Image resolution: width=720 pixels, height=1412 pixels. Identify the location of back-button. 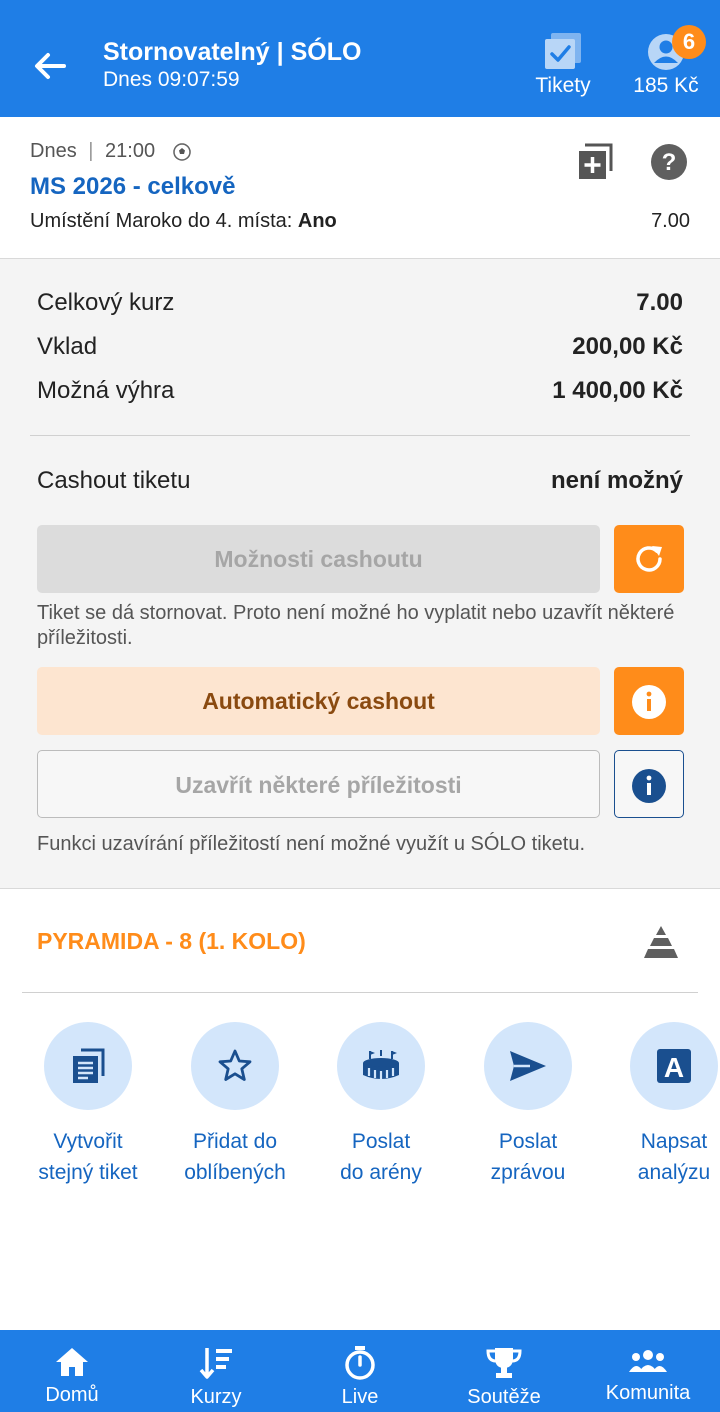
(50, 66).